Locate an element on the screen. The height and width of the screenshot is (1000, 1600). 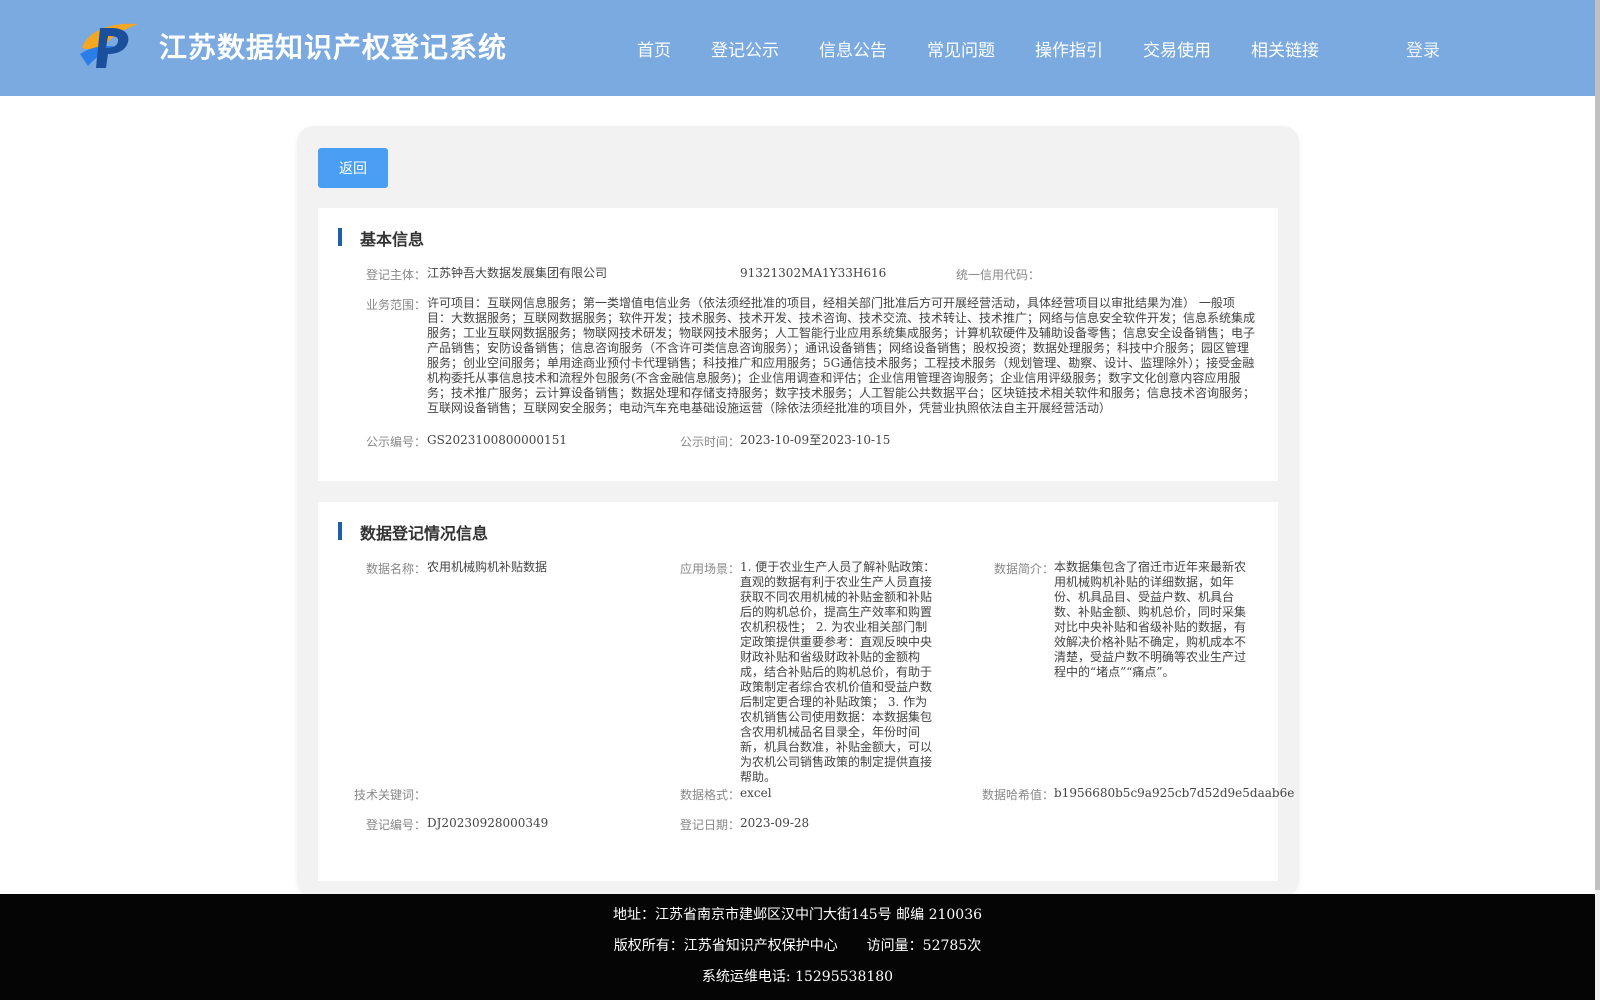
site-title: 江苏数据知识产权登记系统 is located at coordinates (333, 47).